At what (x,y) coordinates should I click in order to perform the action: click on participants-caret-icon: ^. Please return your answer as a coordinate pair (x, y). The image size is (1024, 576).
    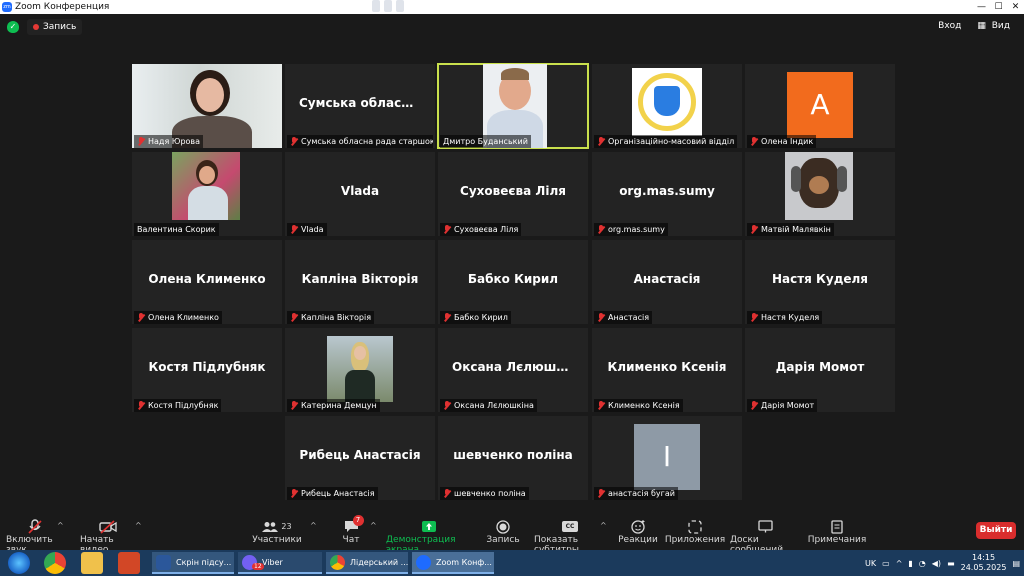
    Looking at the image, I should click on (313, 525).